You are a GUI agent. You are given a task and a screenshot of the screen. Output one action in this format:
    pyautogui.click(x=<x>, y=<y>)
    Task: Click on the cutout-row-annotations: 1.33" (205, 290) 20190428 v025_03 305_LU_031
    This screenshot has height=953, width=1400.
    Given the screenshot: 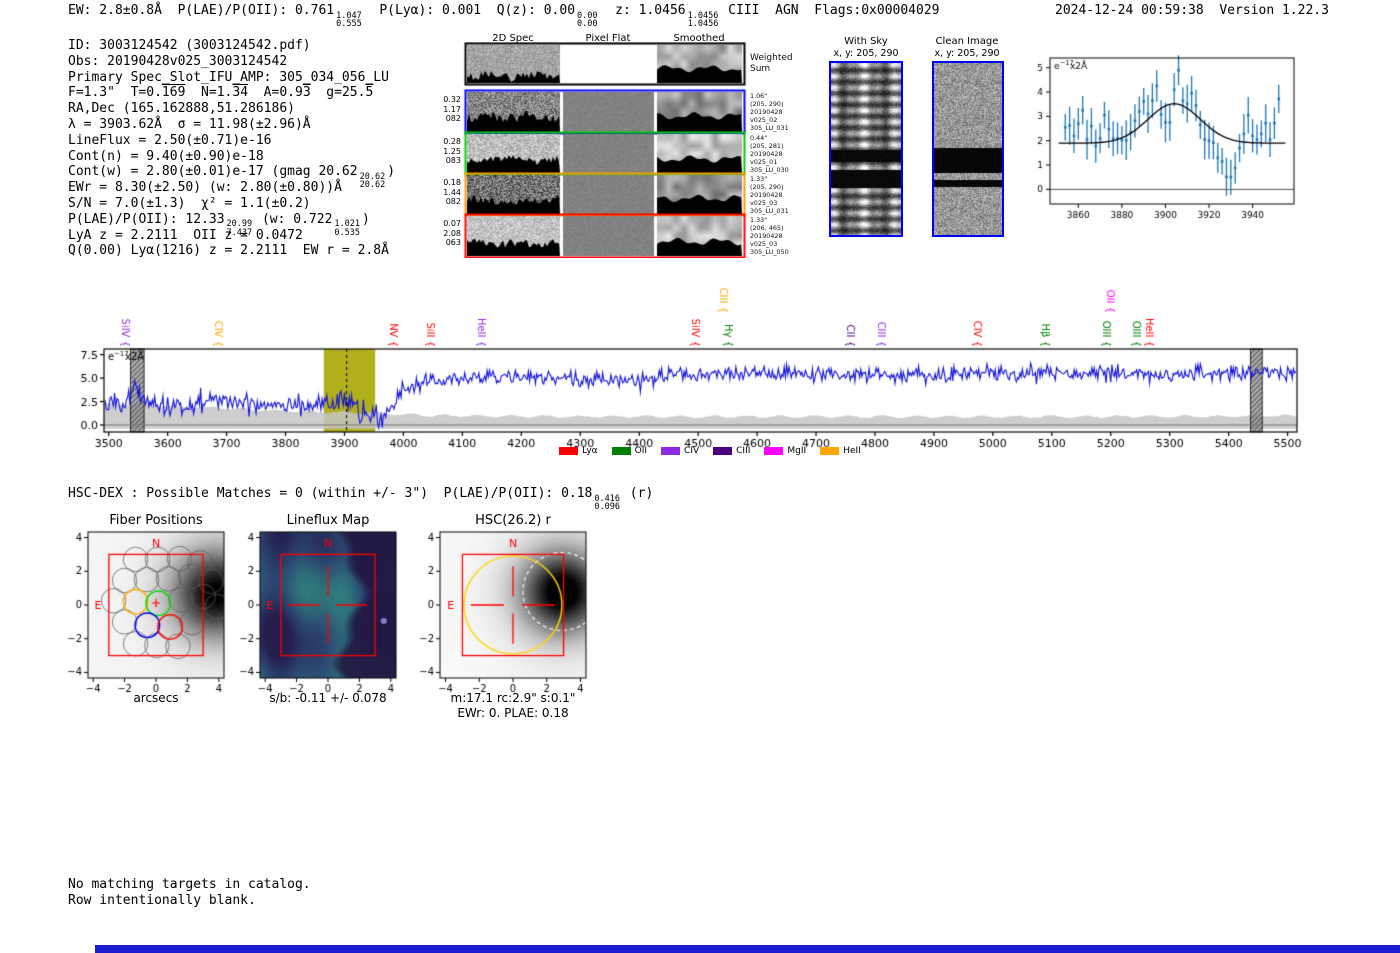 What is the action you would take?
    pyautogui.click(x=769, y=195)
    